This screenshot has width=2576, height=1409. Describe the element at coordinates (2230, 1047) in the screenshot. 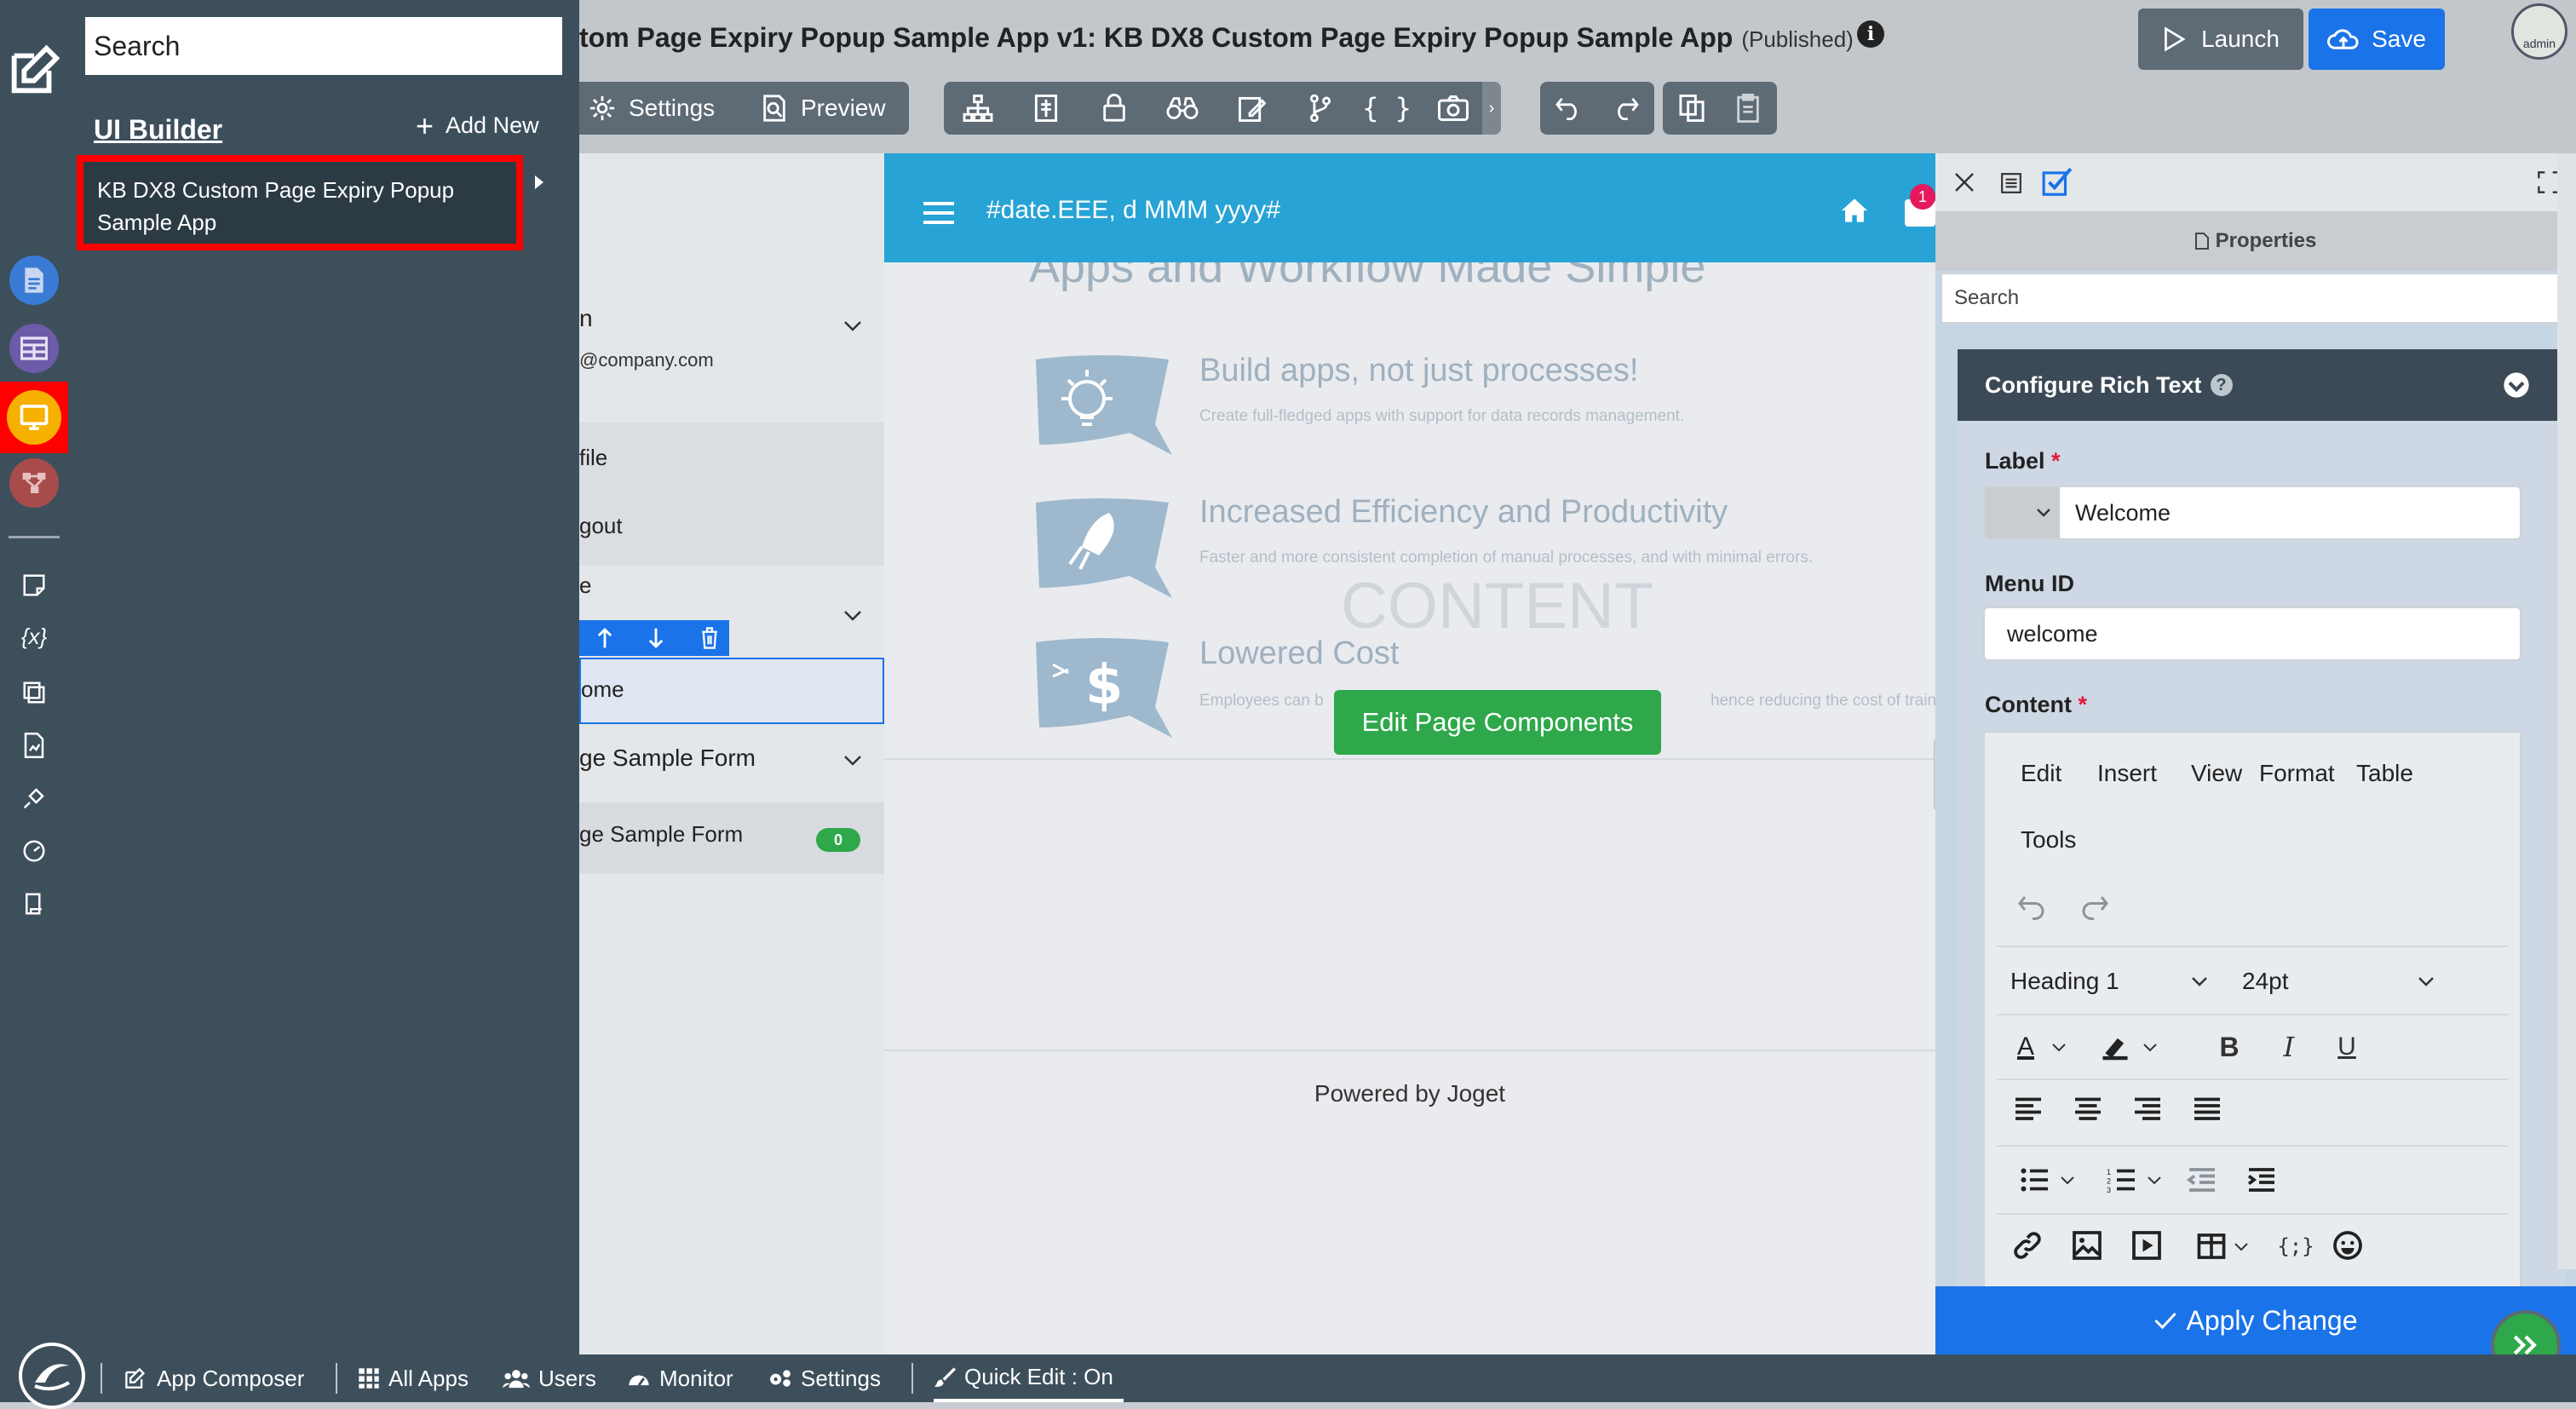

I see `bold-icon: B` at that location.